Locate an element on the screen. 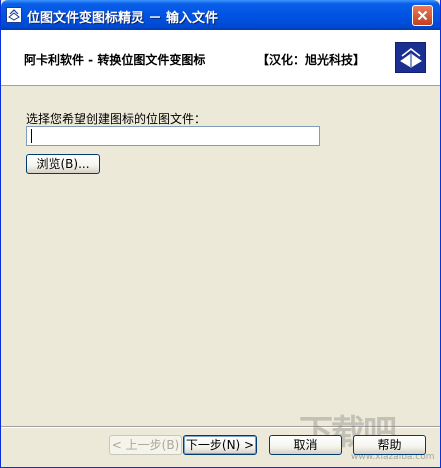  bitmap-file-input is located at coordinates (173, 136).